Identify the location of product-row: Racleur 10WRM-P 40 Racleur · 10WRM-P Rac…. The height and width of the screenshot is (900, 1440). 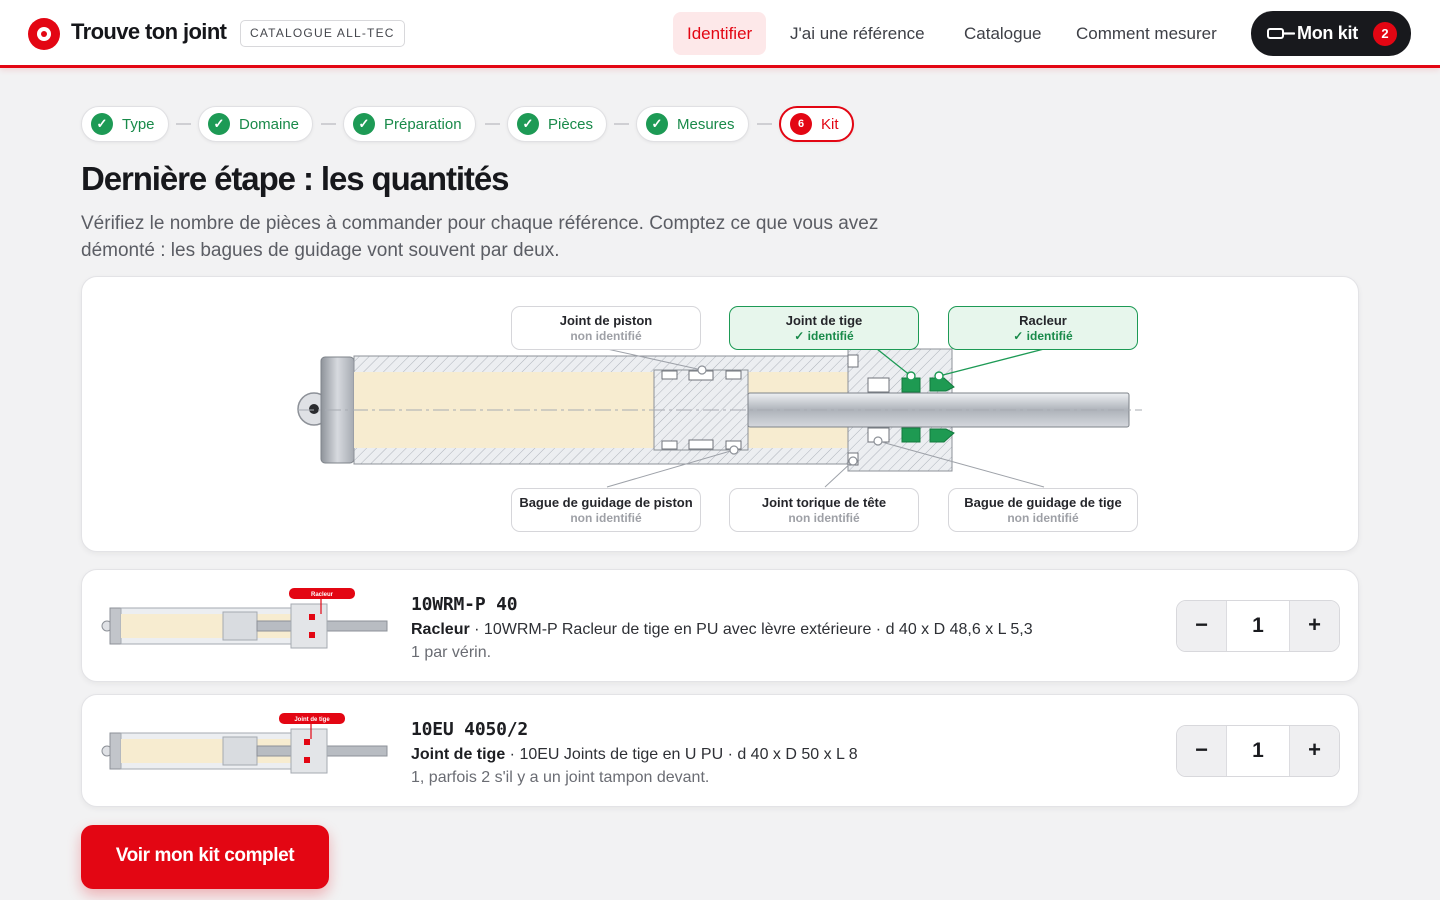
(720, 625).